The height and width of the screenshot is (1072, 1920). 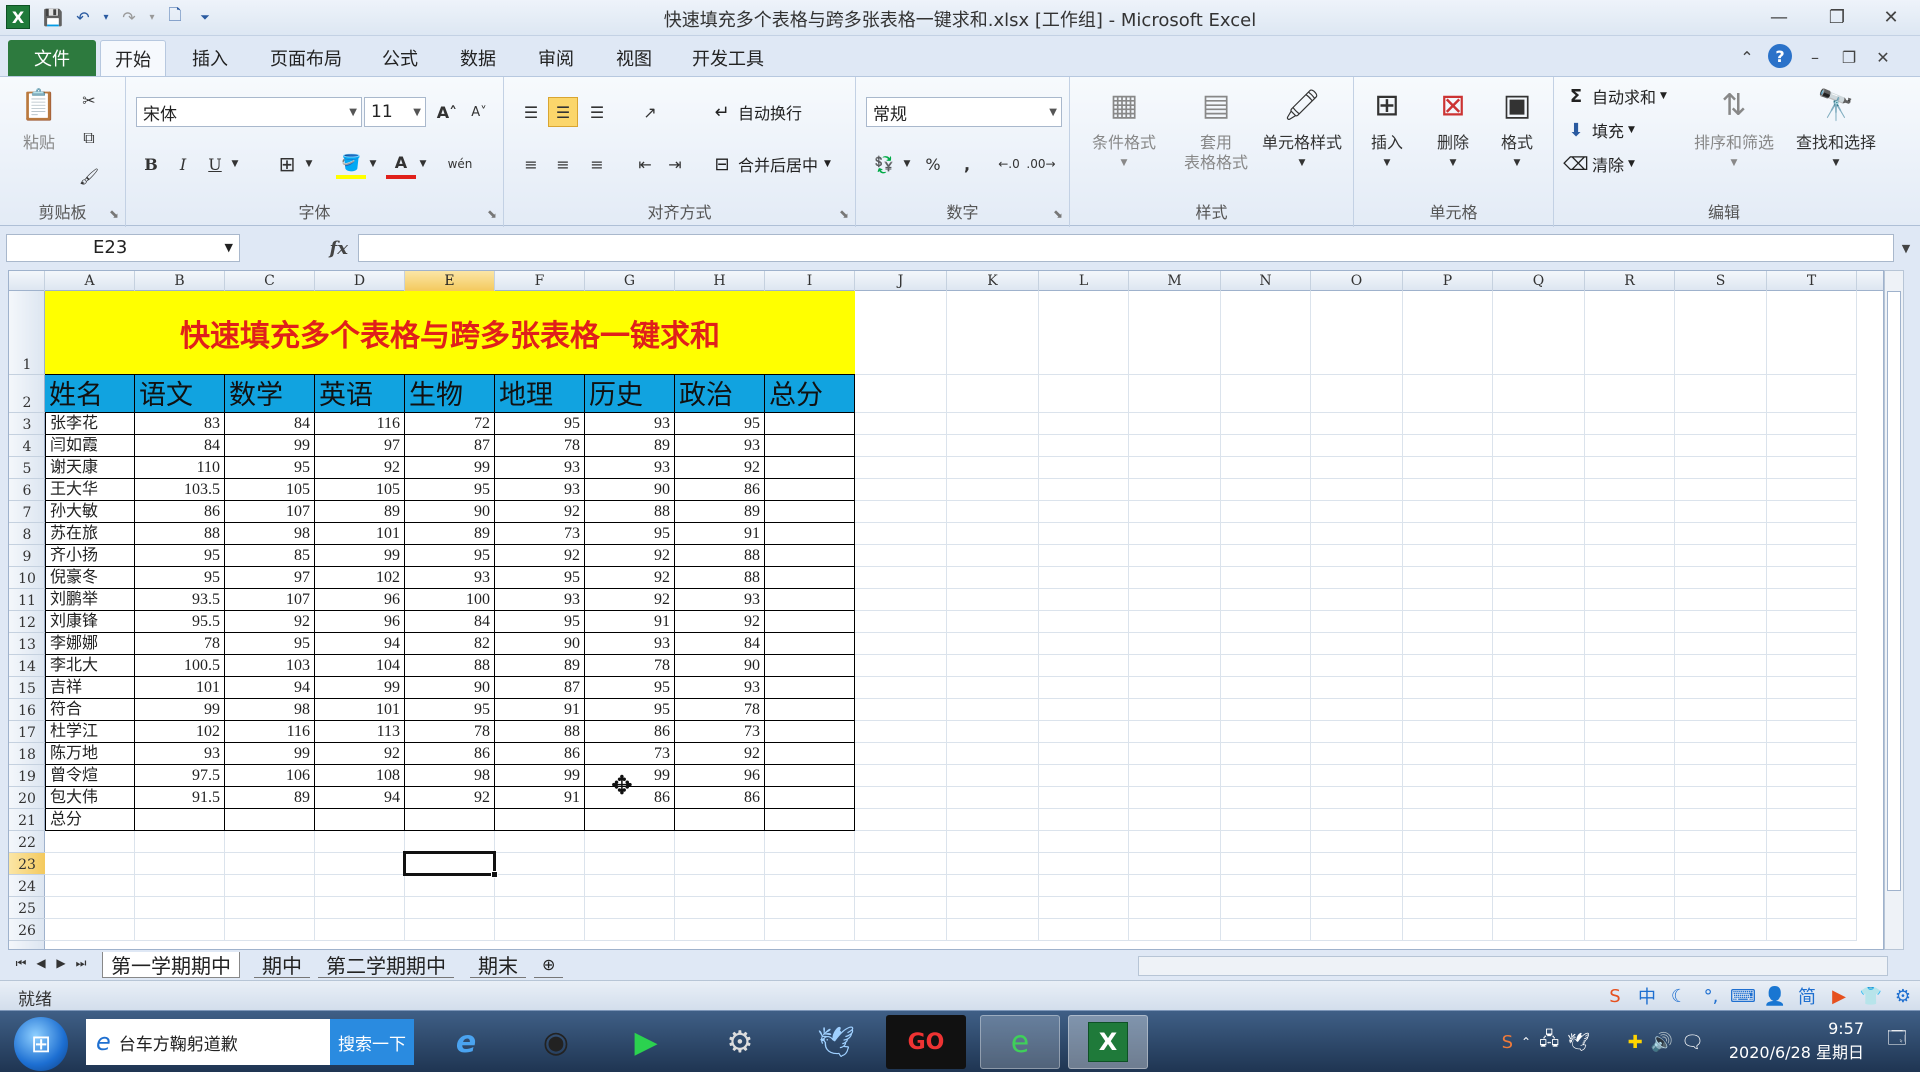 What do you see at coordinates (360, 688) in the screenshot?
I see `cell-d15: 99` at bounding box center [360, 688].